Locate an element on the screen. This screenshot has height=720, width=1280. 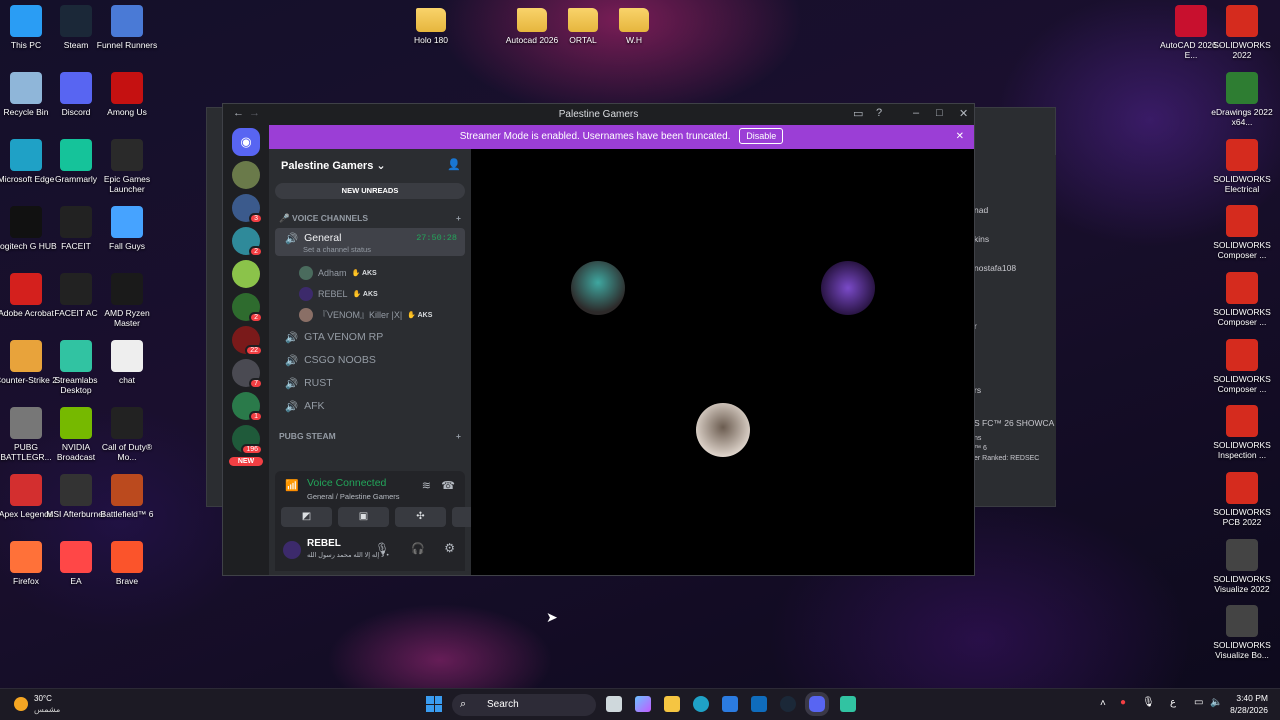
edge-icon is located at coordinates (701, 704).